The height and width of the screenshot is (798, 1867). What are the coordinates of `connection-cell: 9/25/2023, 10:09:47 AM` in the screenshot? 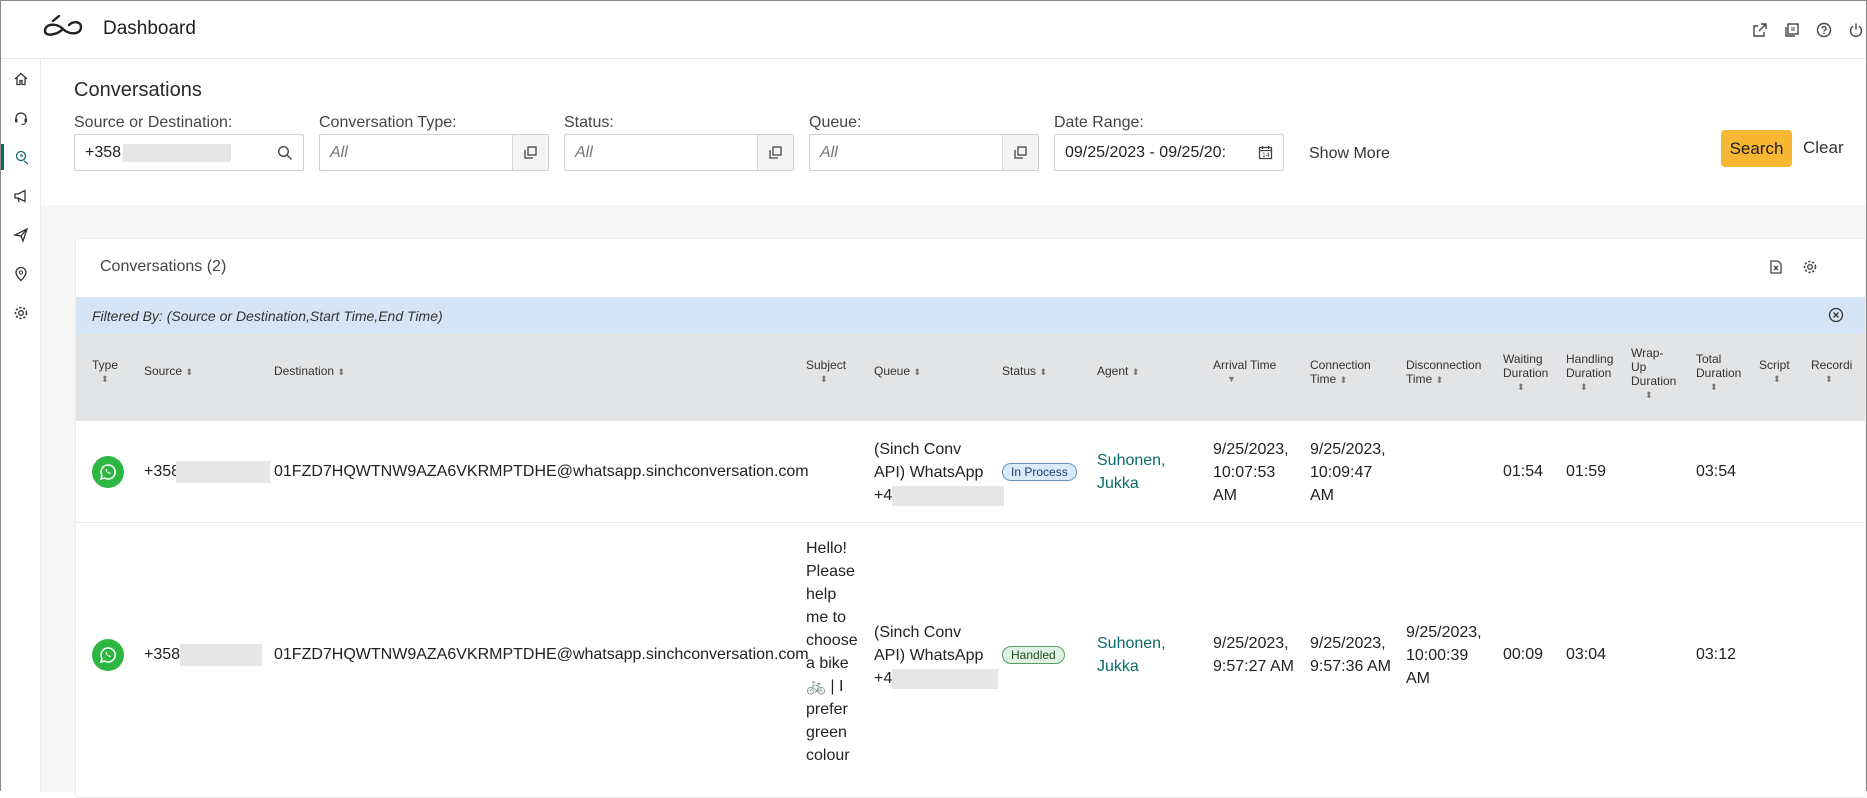 It's located at (1348, 472).